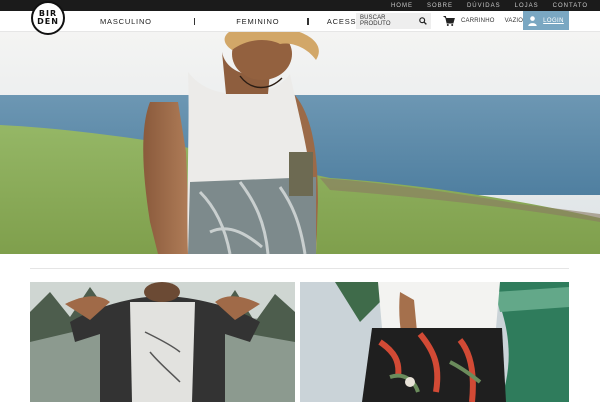  I want to click on promo-tile-masculino, so click(162, 342).